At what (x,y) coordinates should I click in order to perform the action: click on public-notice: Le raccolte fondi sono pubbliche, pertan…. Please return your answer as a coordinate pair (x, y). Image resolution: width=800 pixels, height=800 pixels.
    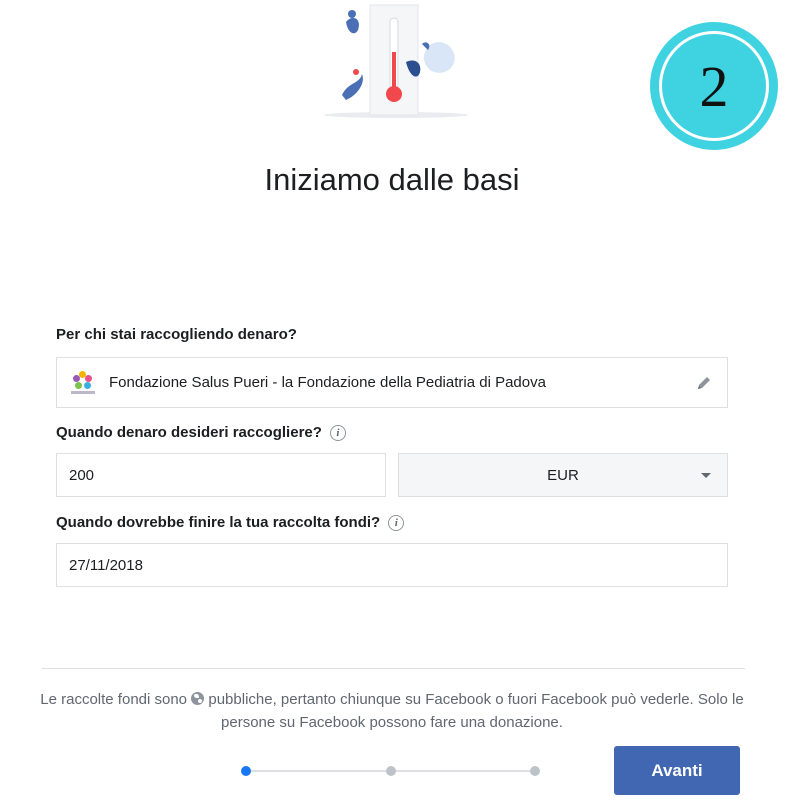
    Looking at the image, I should click on (392, 711).